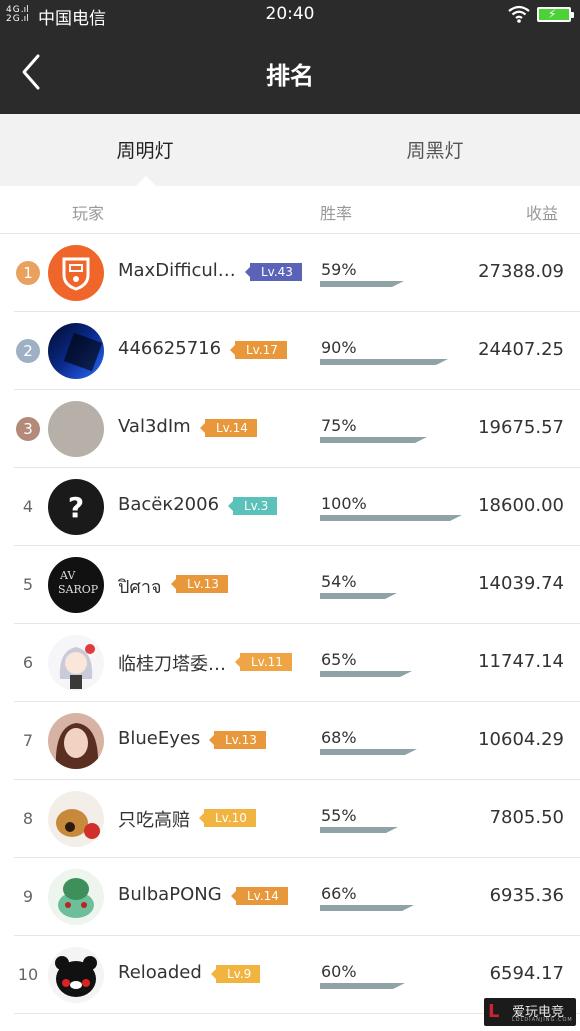 Image resolution: width=580 pixels, height=1031 pixels. What do you see at coordinates (521, 427) in the screenshot?
I see `profit-value: 19675.57` at bounding box center [521, 427].